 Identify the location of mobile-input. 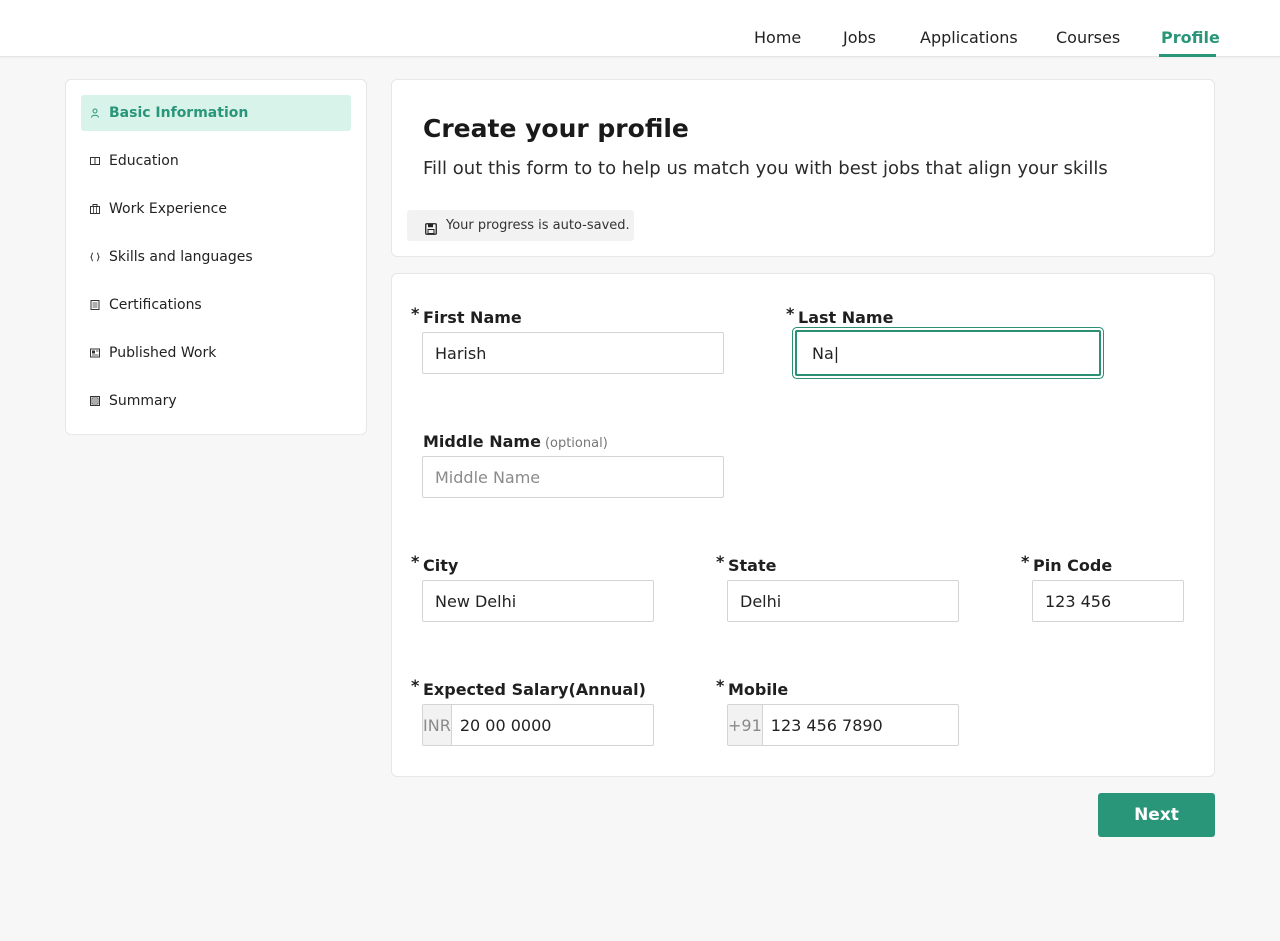
(860, 725).